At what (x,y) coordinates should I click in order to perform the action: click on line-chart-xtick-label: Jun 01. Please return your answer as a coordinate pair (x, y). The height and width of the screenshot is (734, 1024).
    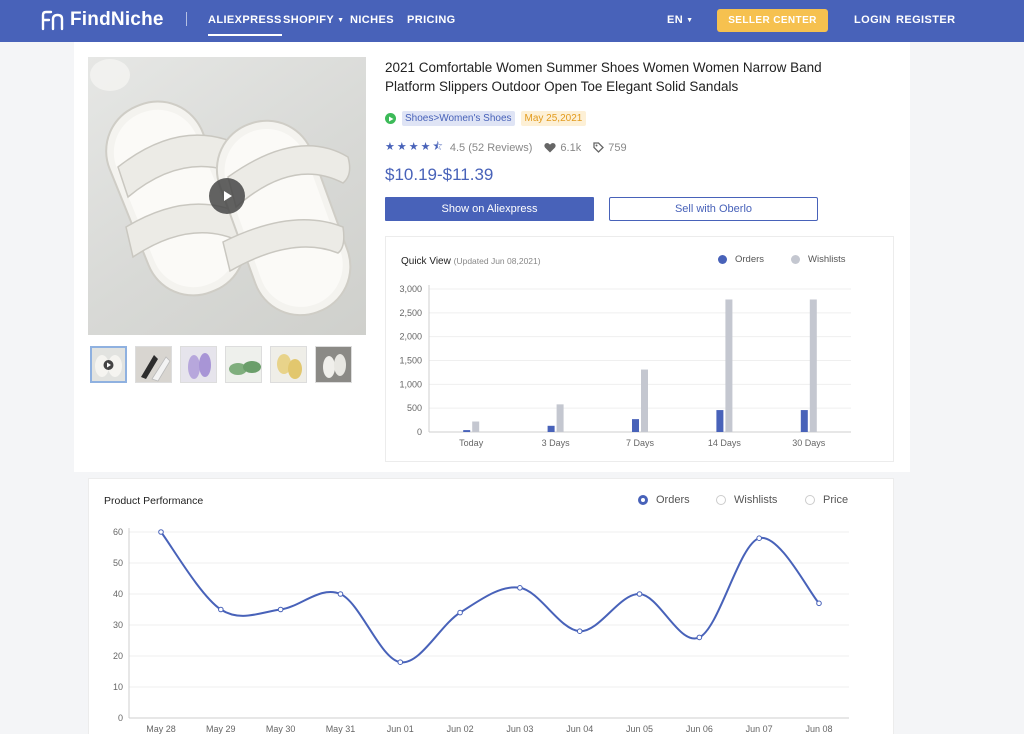
    Looking at the image, I should click on (400, 729).